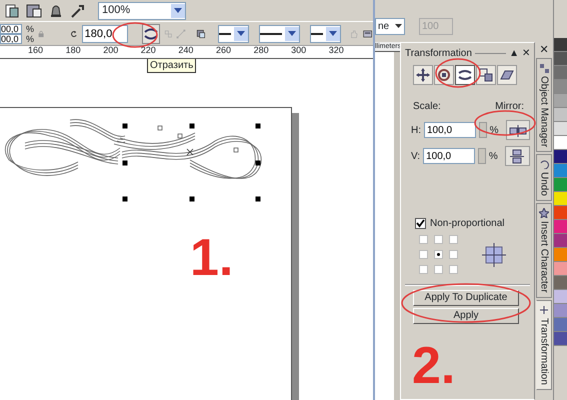 Image resolution: width=567 pixels, height=400 pixels. Describe the element at coordinates (517, 156) in the screenshot. I see `mirror-vertical-button` at that location.